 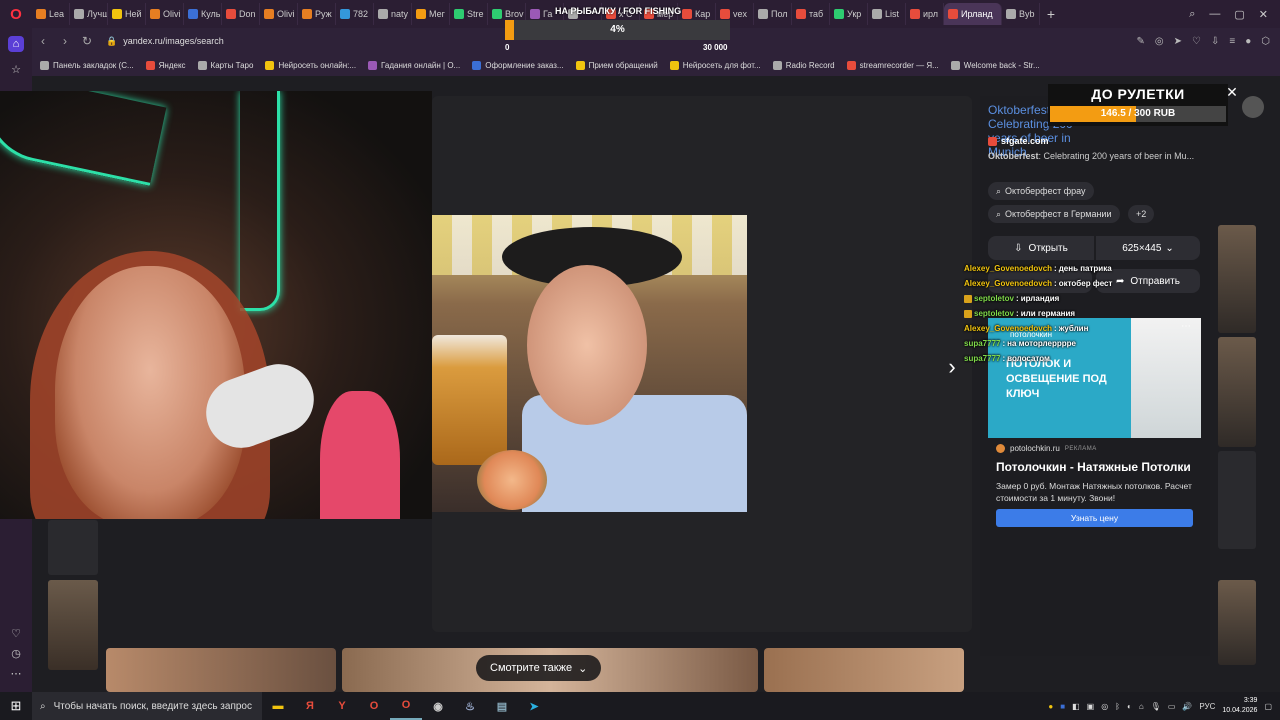 What do you see at coordinates (1076, 706) in the screenshot?
I see `tray-icon: ◧` at bounding box center [1076, 706].